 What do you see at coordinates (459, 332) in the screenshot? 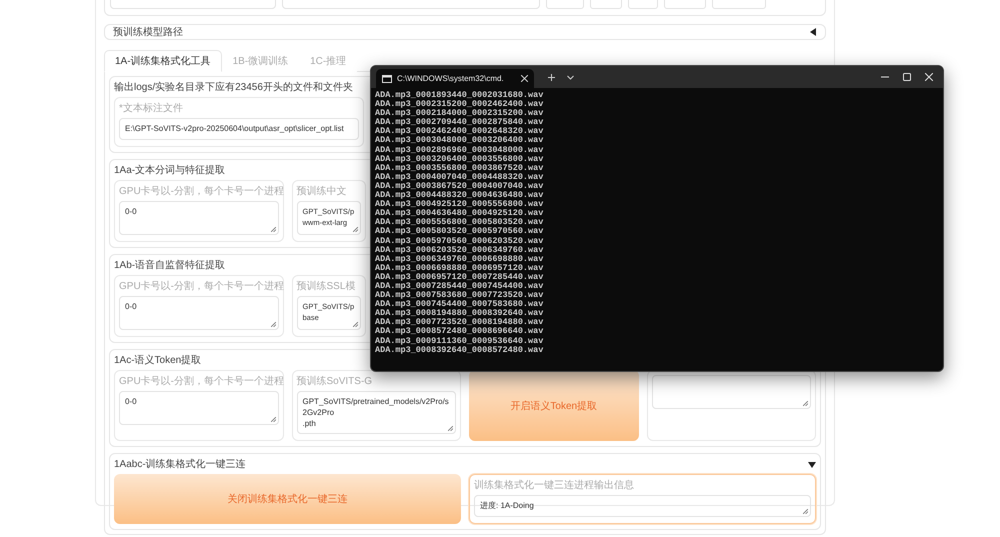
I see `terminal-line: ADA.mp3_0008572480_0008696640.wav` at bounding box center [459, 332].